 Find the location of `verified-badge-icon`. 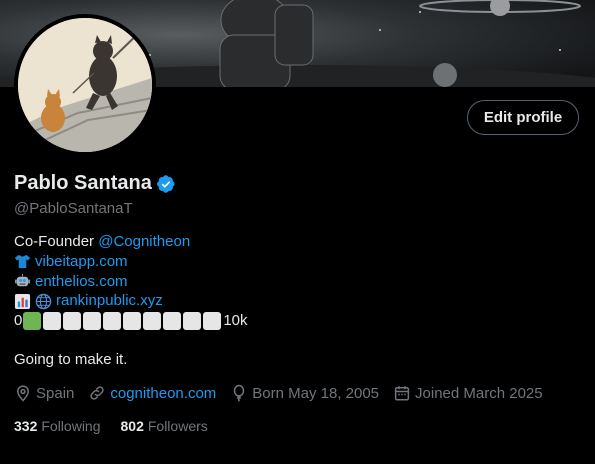

verified-badge-icon is located at coordinates (166, 184).